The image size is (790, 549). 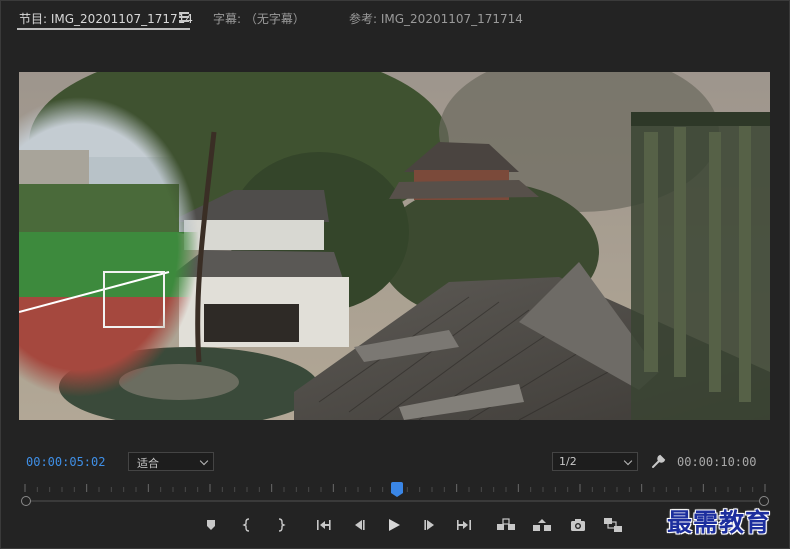 What do you see at coordinates (171, 461) in the screenshot?
I see `zoom-level-select: 适合` at bounding box center [171, 461].